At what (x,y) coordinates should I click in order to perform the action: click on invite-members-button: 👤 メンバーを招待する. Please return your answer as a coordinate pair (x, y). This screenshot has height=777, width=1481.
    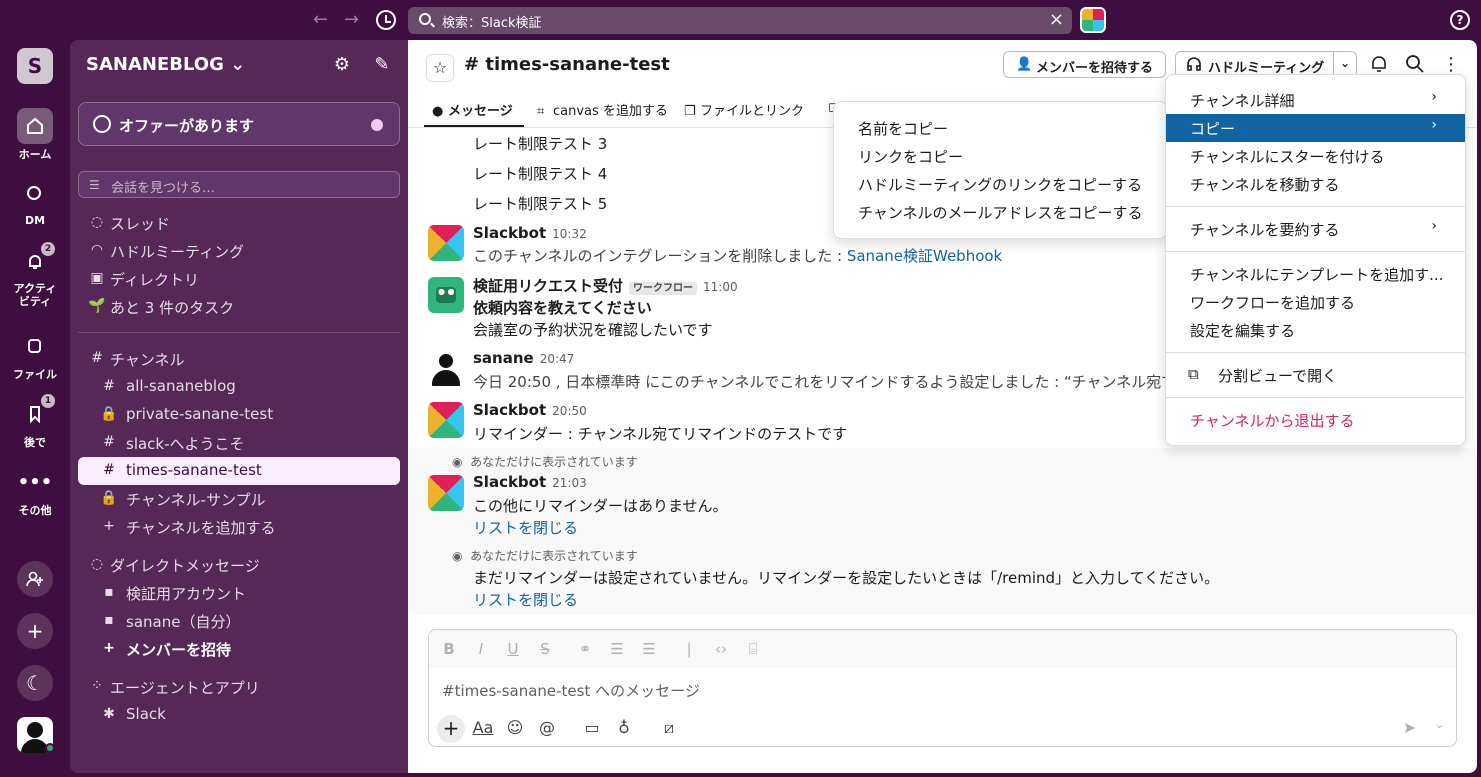
    Looking at the image, I should click on (1084, 64).